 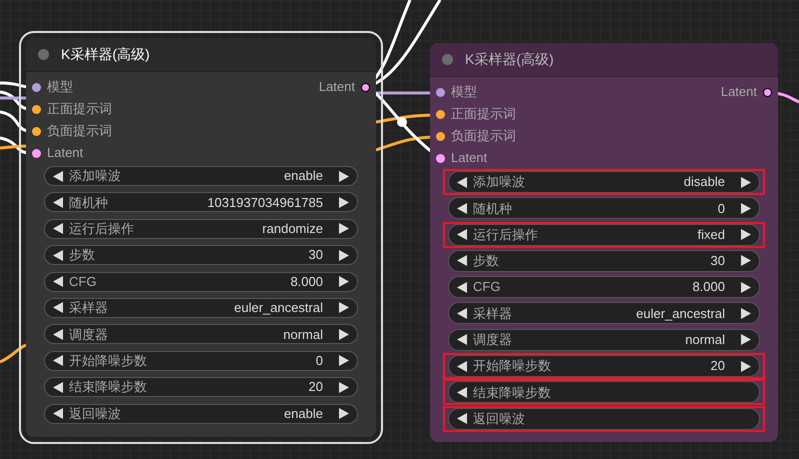 I want to click on widget-row: 添加噪波 disable, so click(x=604, y=182).